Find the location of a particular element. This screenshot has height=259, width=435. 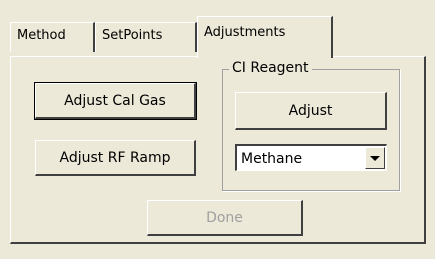

ci-reagent-legend: CI Reagent is located at coordinates (270, 68).